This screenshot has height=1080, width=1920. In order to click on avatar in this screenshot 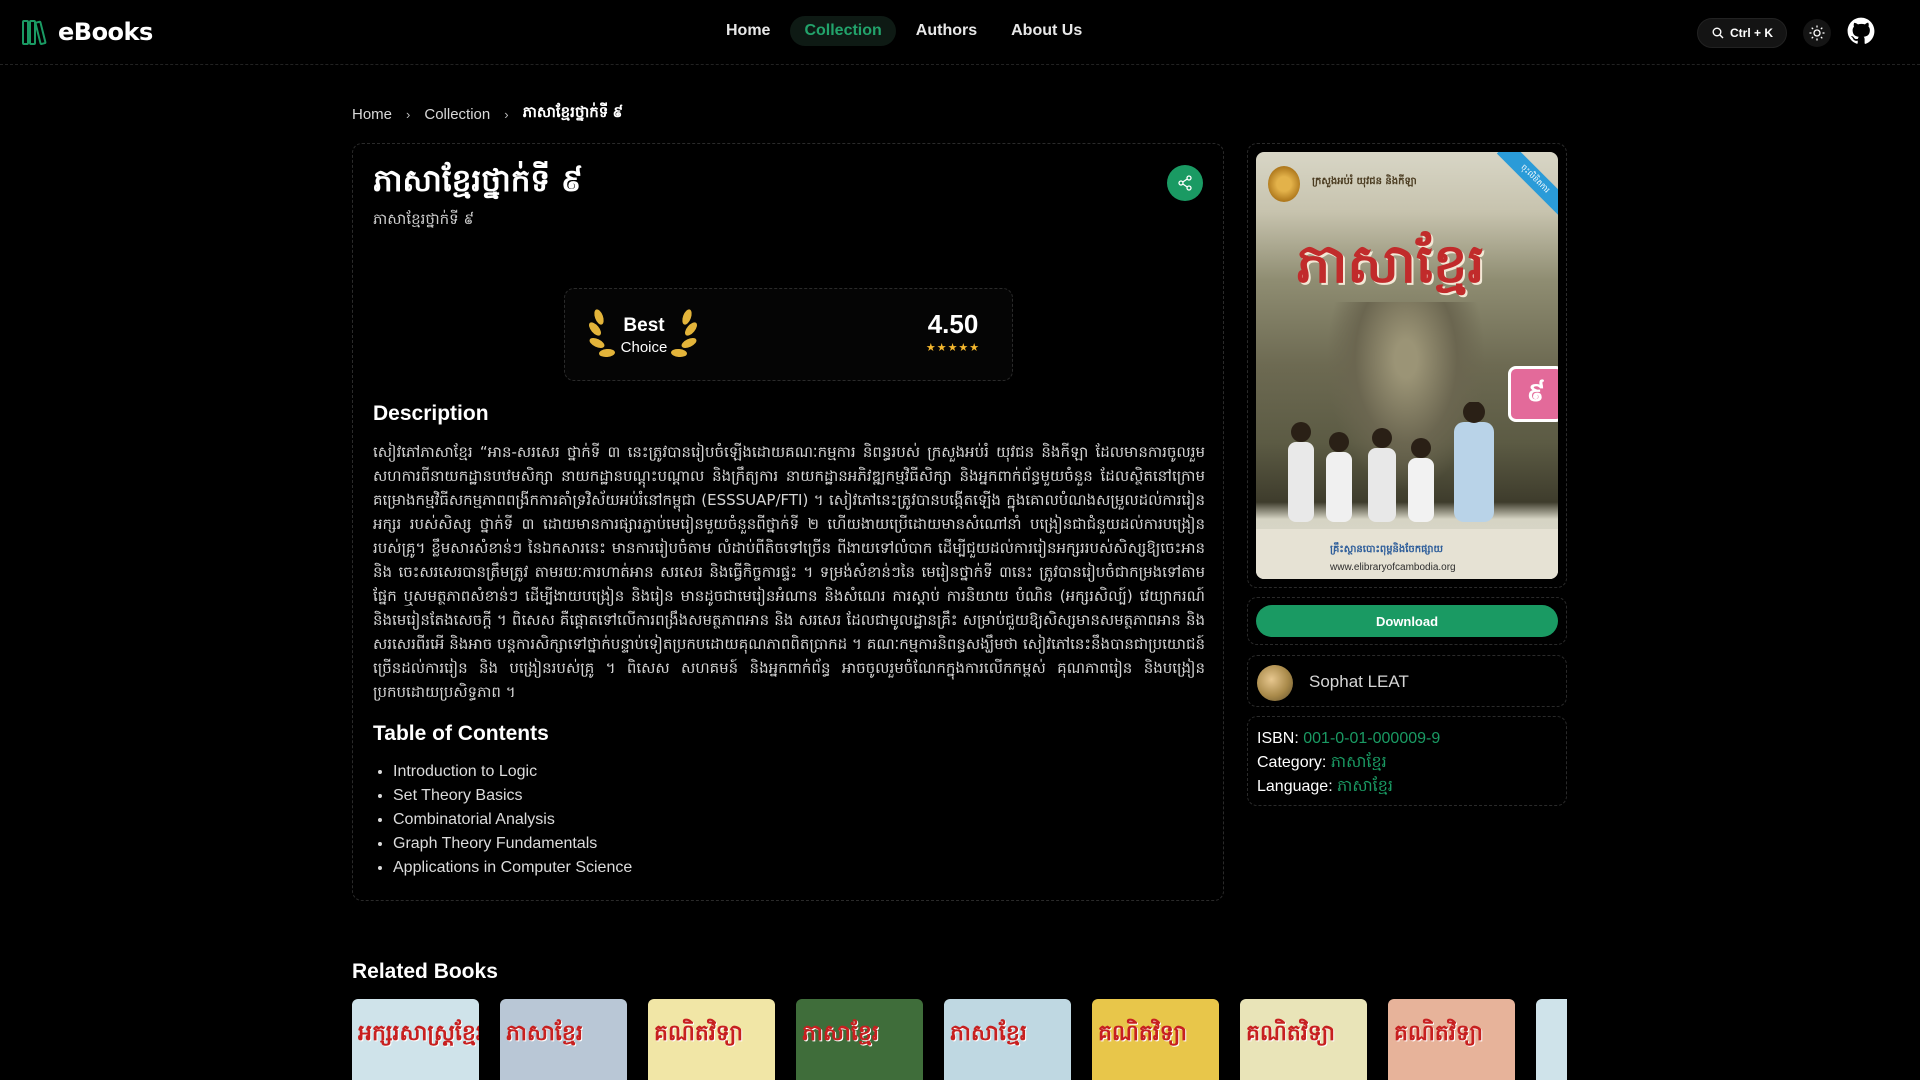, I will do `click(1275, 683)`.